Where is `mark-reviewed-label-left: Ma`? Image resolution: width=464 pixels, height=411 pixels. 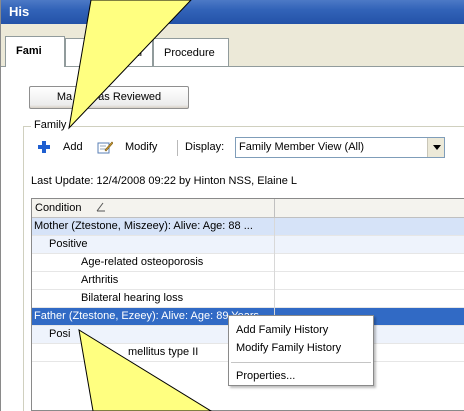 mark-reviewed-label-left: Ma is located at coordinates (64, 97).